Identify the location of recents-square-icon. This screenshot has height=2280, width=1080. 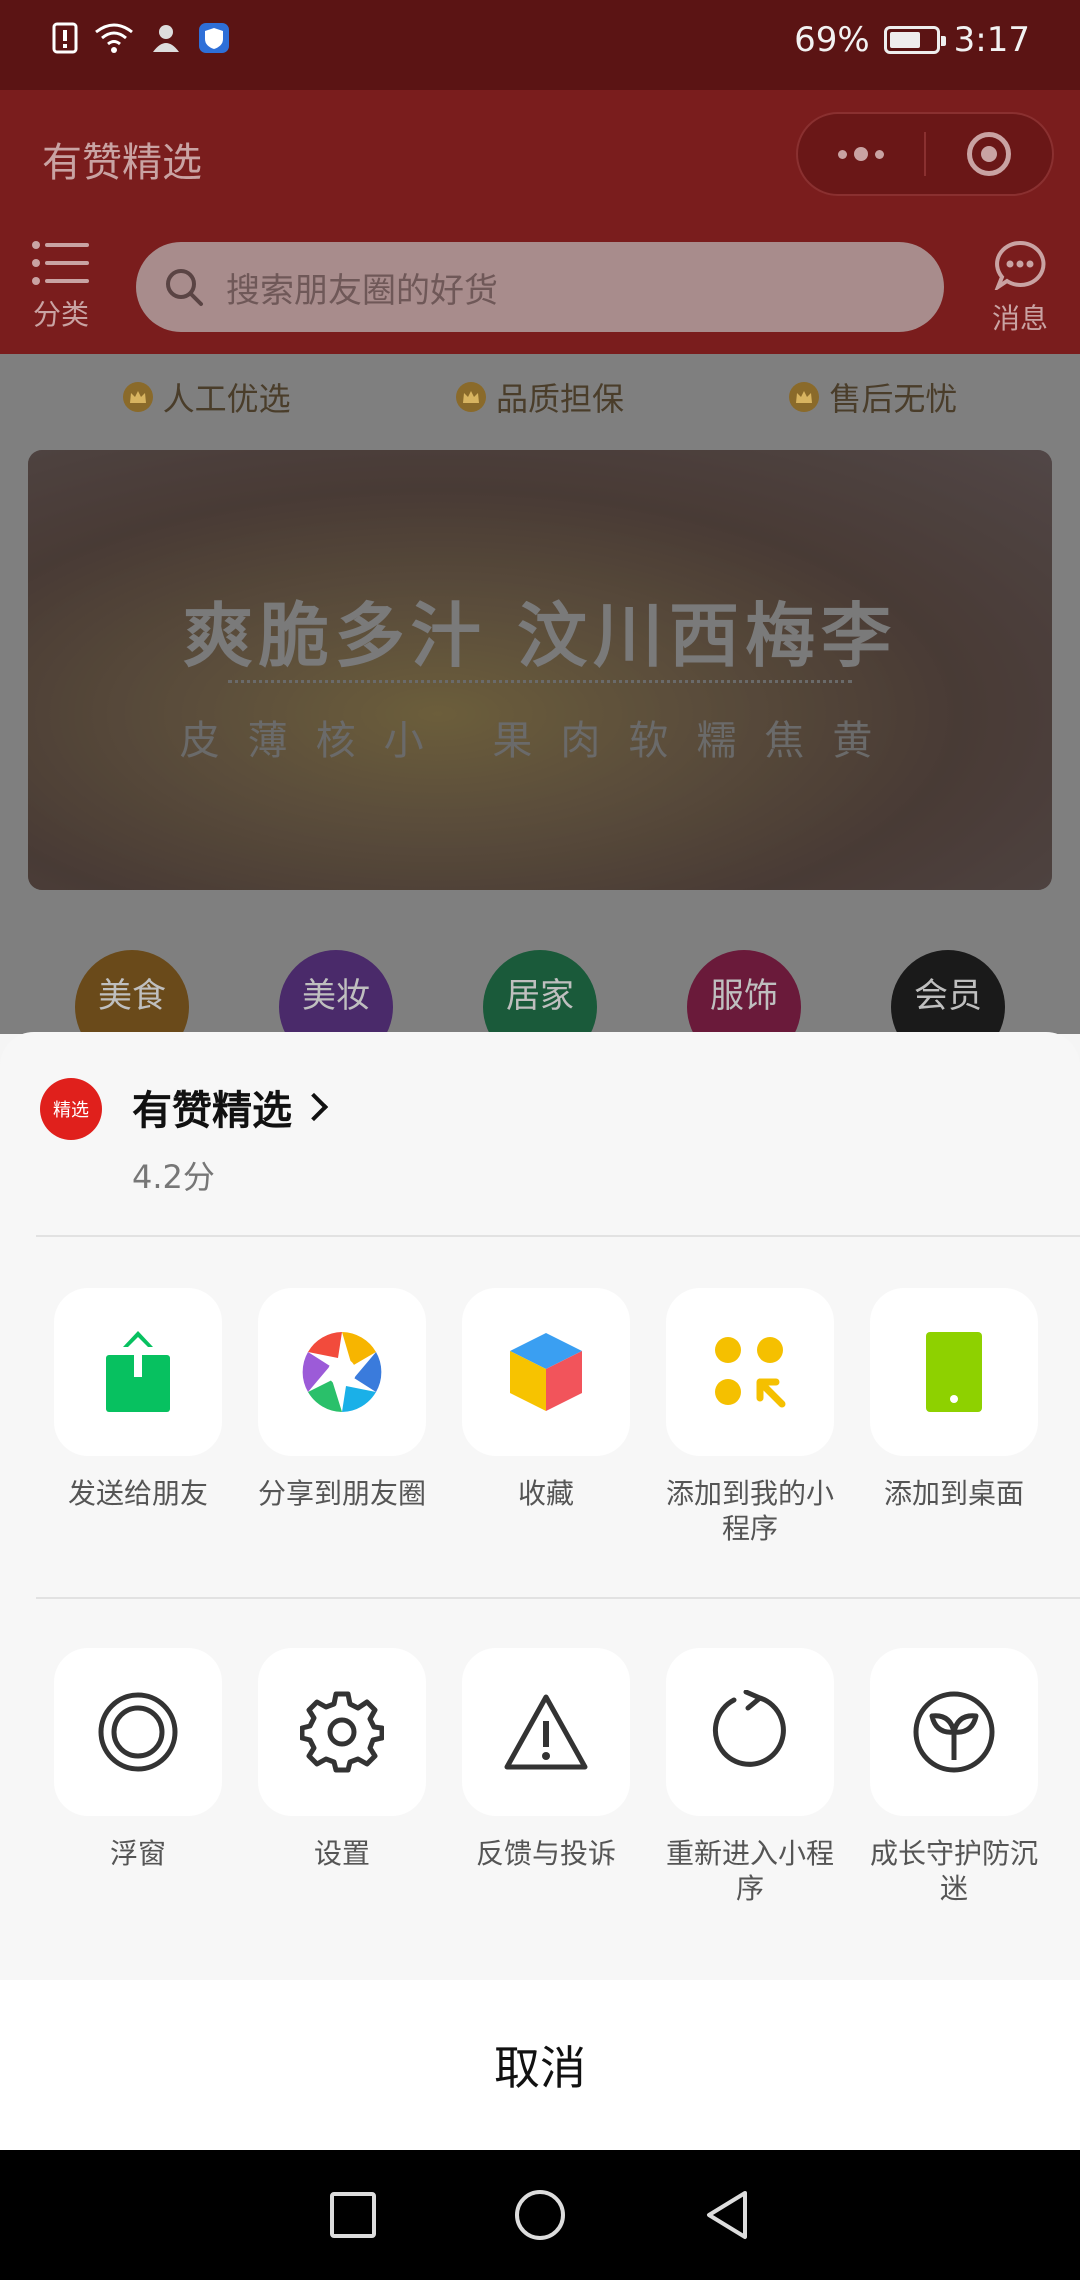
(353, 2215).